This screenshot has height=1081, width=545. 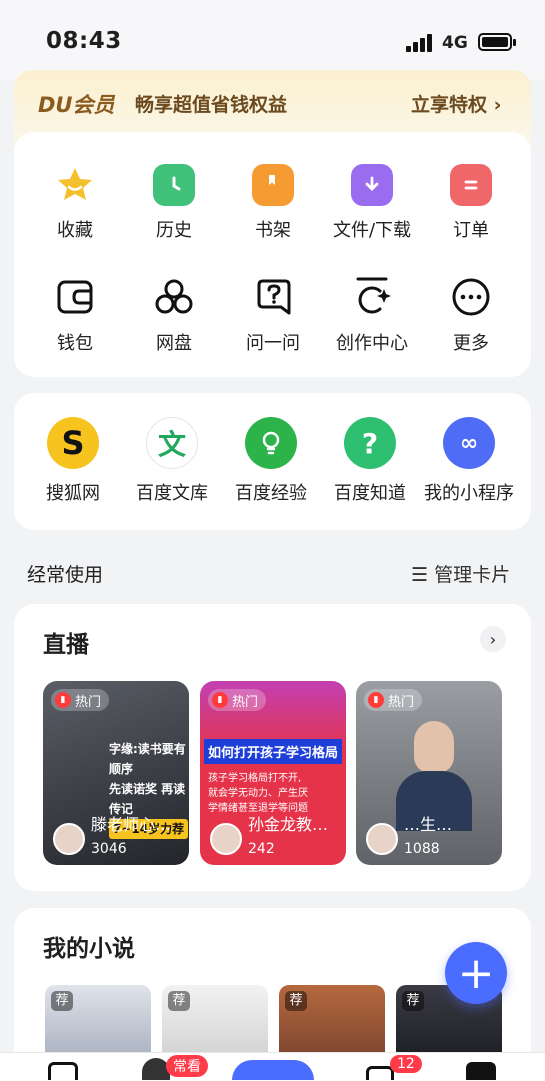 I want to click on shortcut-downloads: 文件/下载, so click(x=372, y=203).